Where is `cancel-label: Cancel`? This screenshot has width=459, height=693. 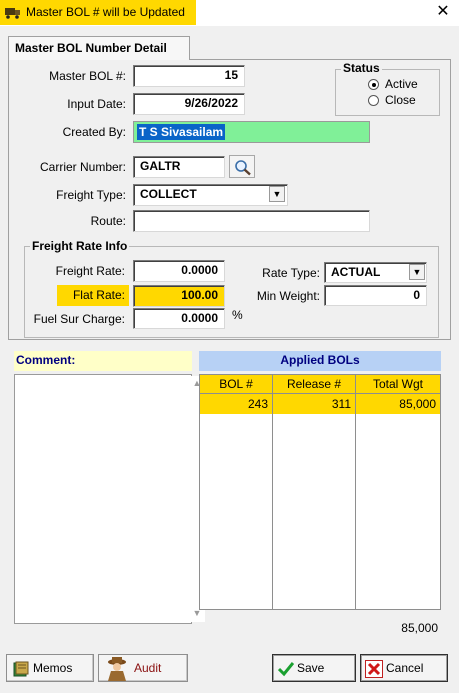
cancel-label: Cancel is located at coordinates (405, 668).